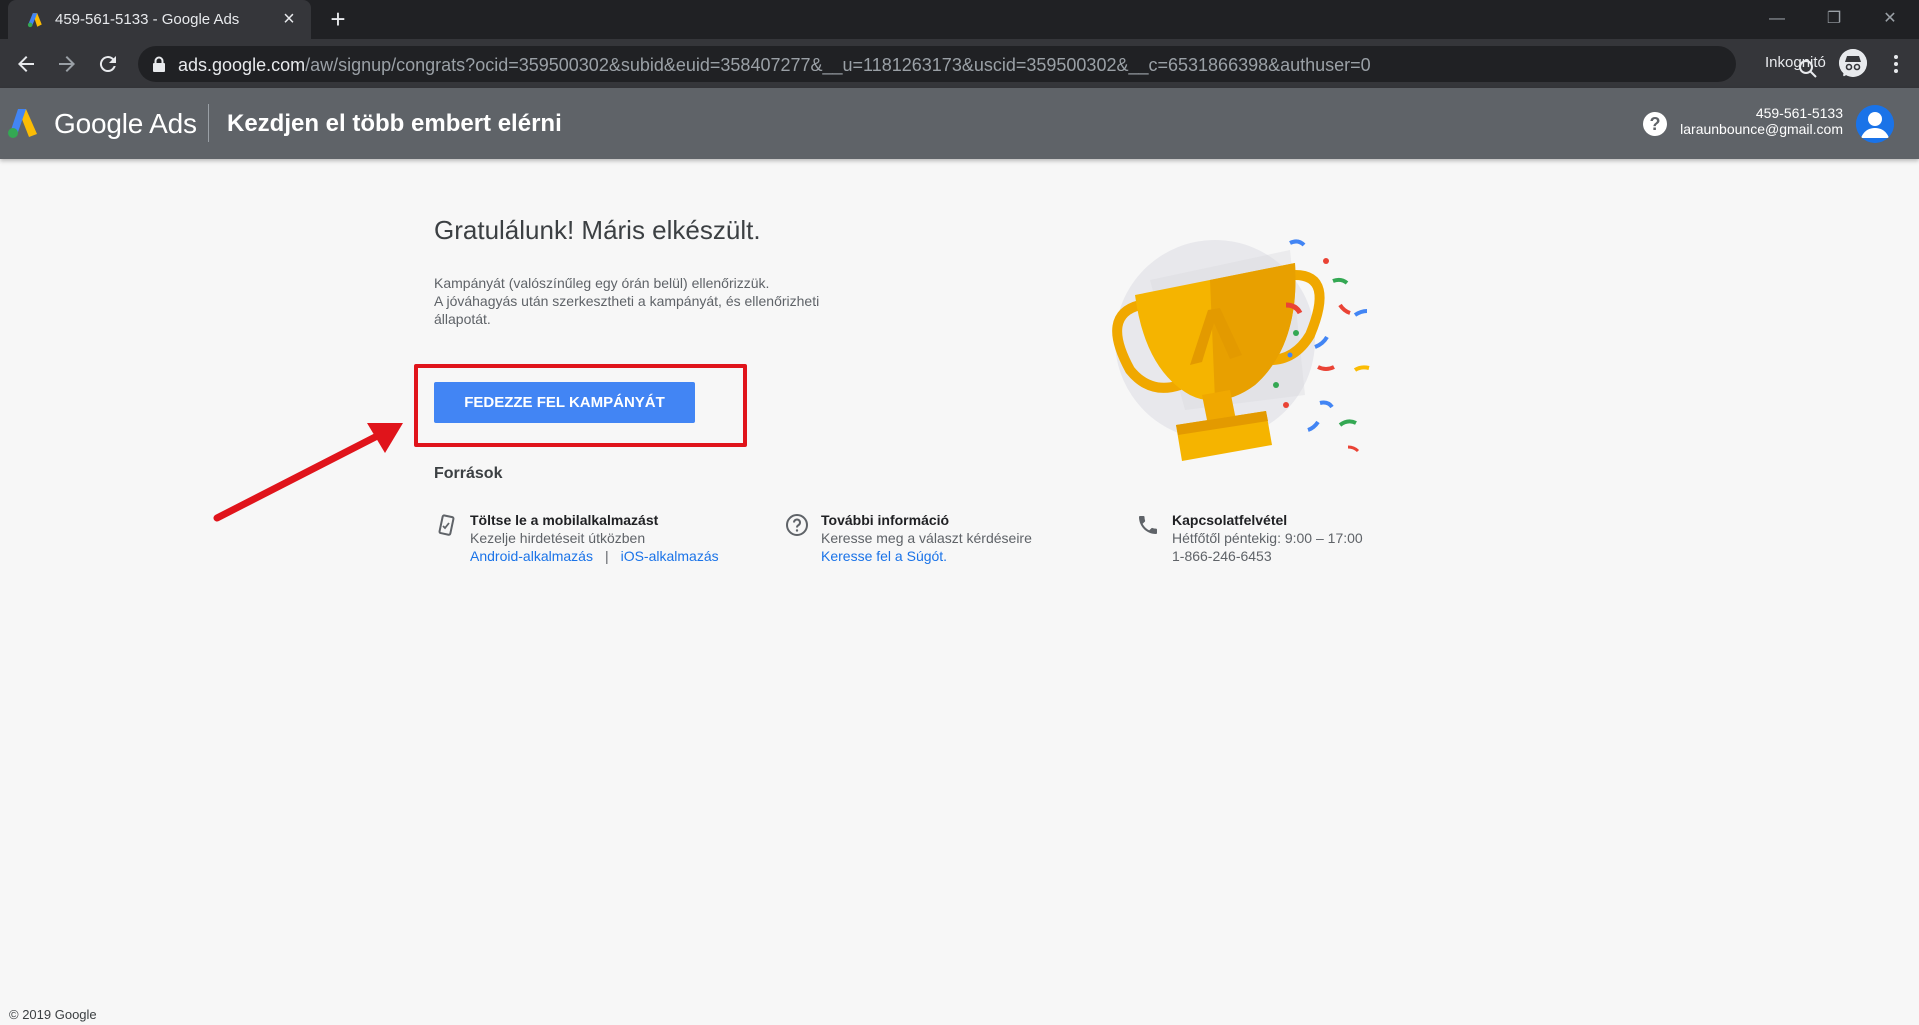  Describe the element at coordinates (1853, 63) in the screenshot. I see `incognito-icon` at that location.